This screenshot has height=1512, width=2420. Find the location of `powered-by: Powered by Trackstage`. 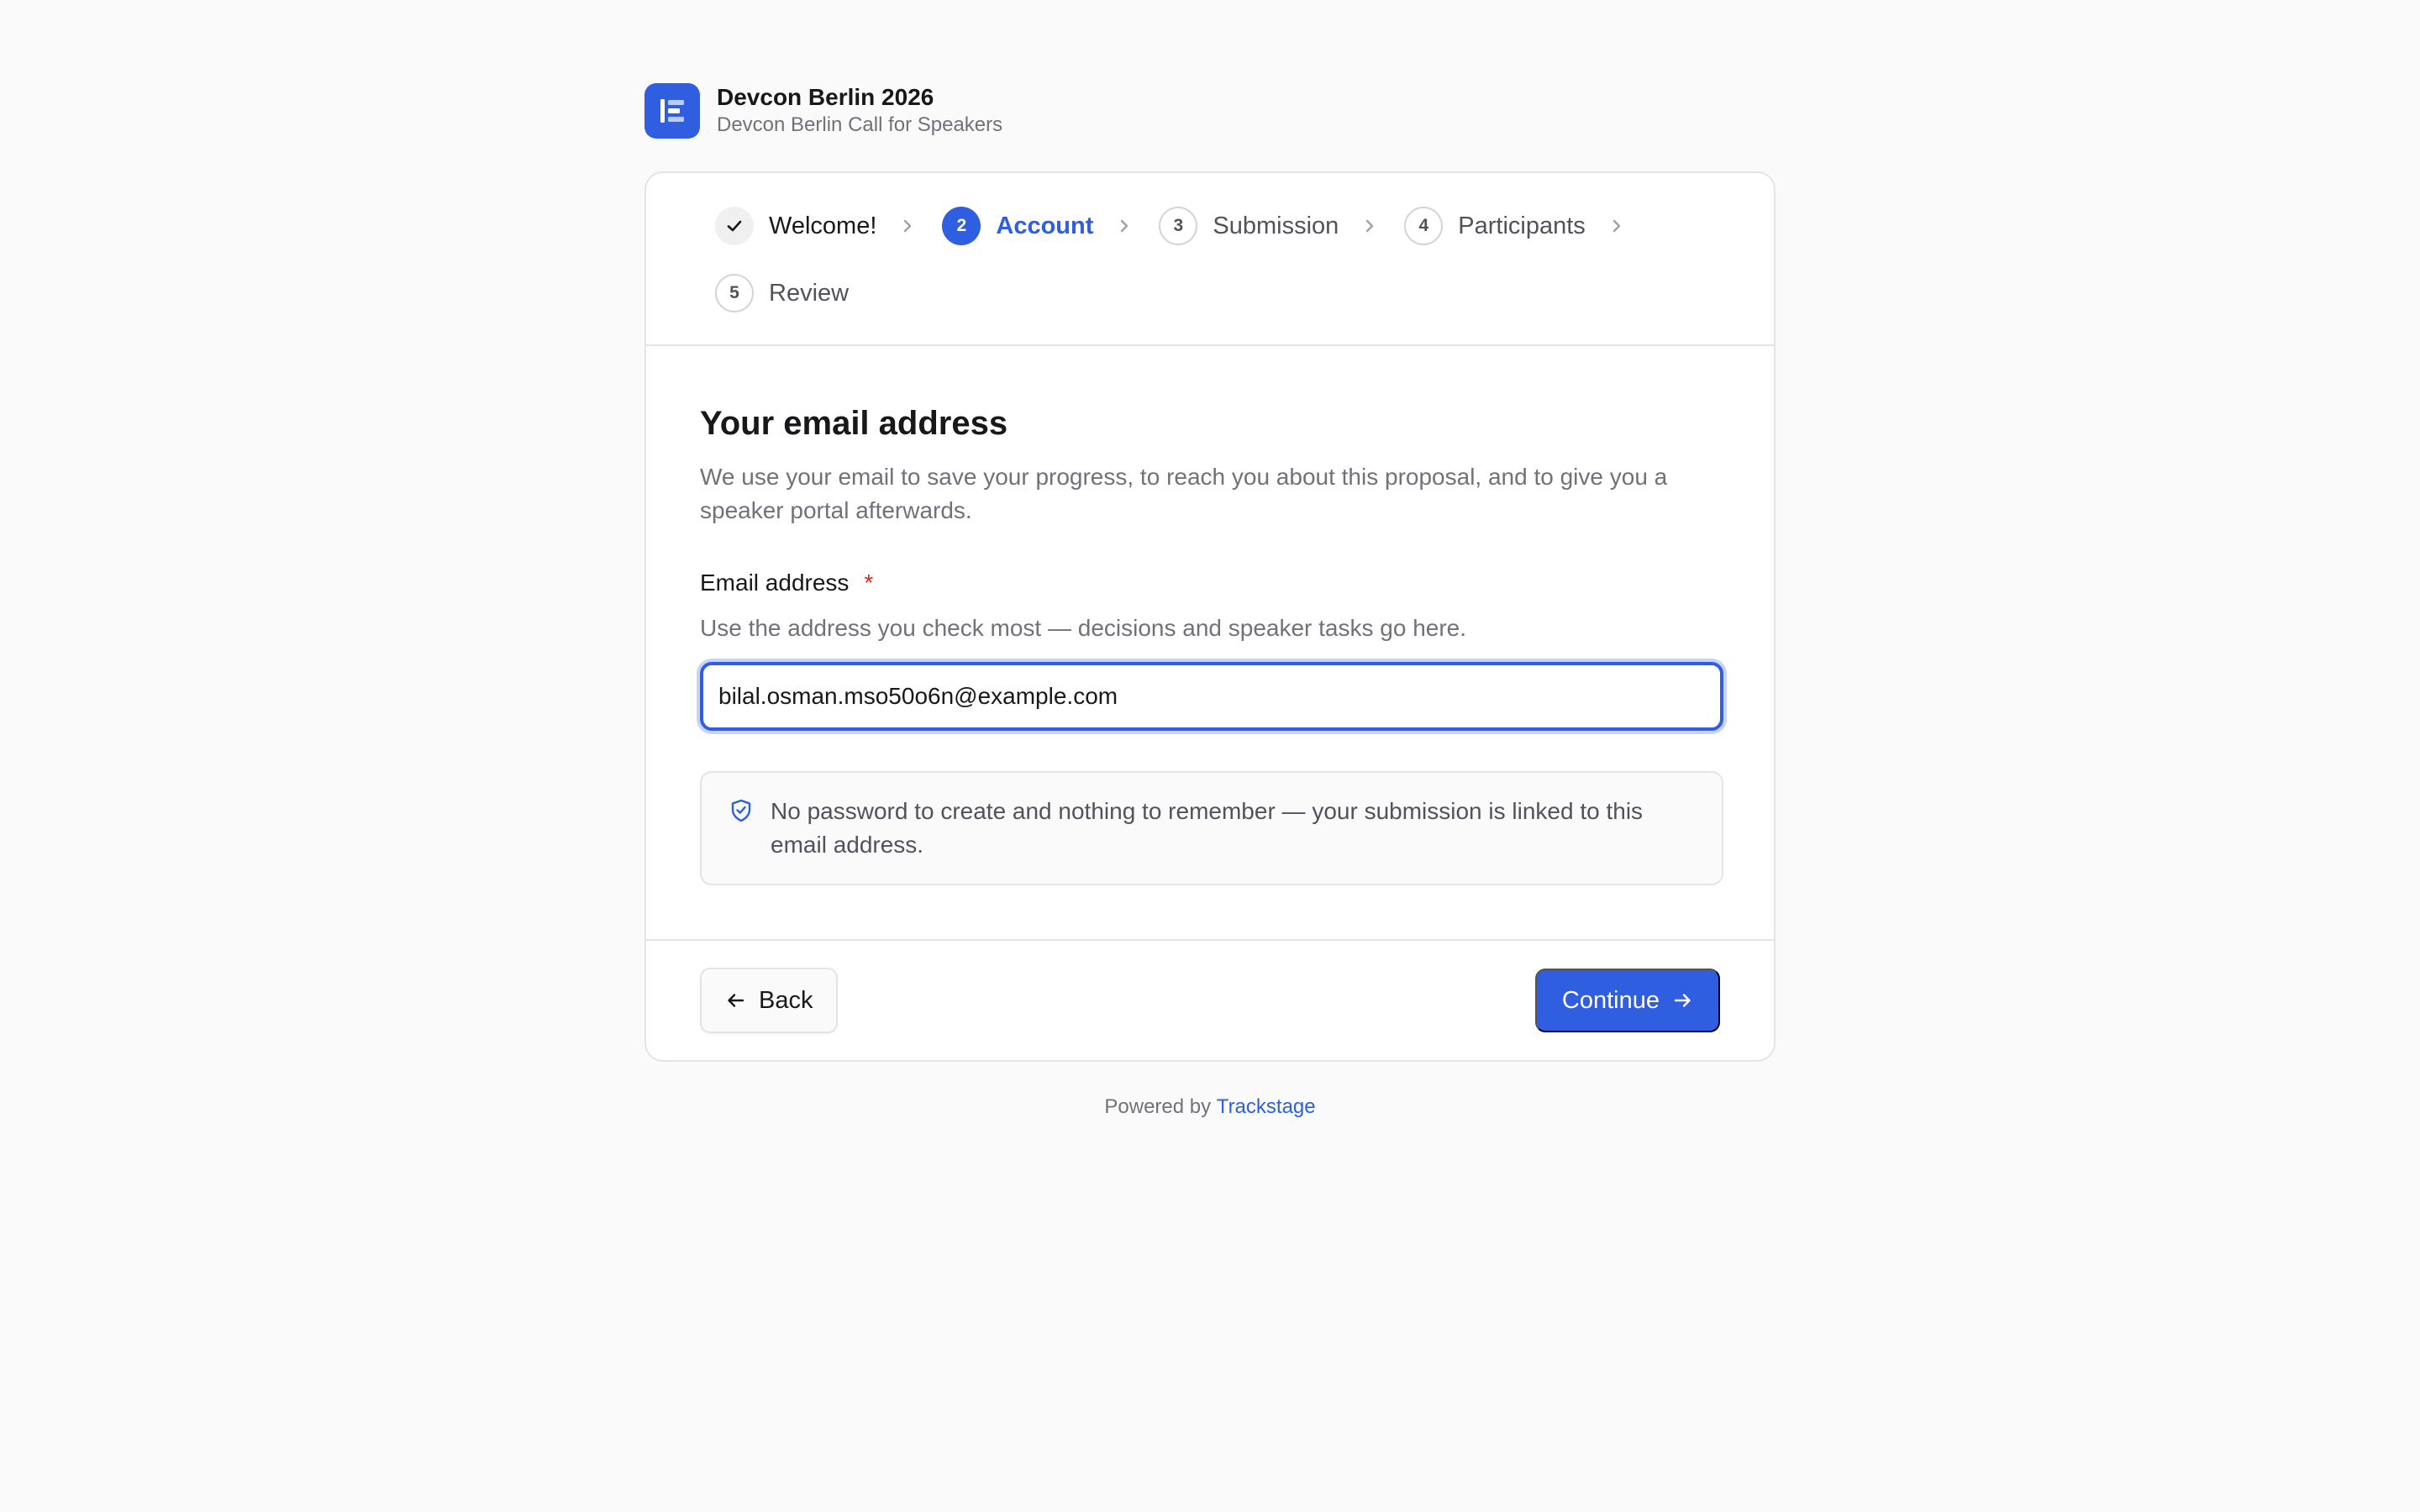

powered-by: Powered by Trackstage is located at coordinates (1210, 1107).